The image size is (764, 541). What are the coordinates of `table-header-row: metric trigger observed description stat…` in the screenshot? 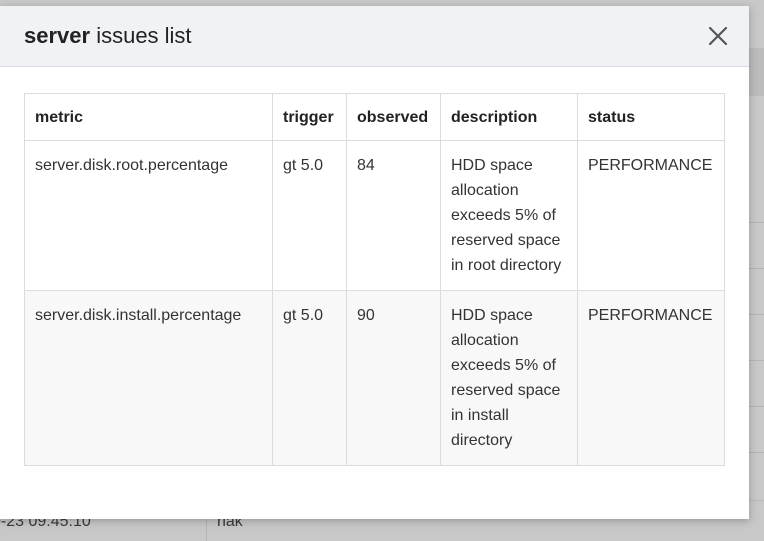 It's located at (374, 117).